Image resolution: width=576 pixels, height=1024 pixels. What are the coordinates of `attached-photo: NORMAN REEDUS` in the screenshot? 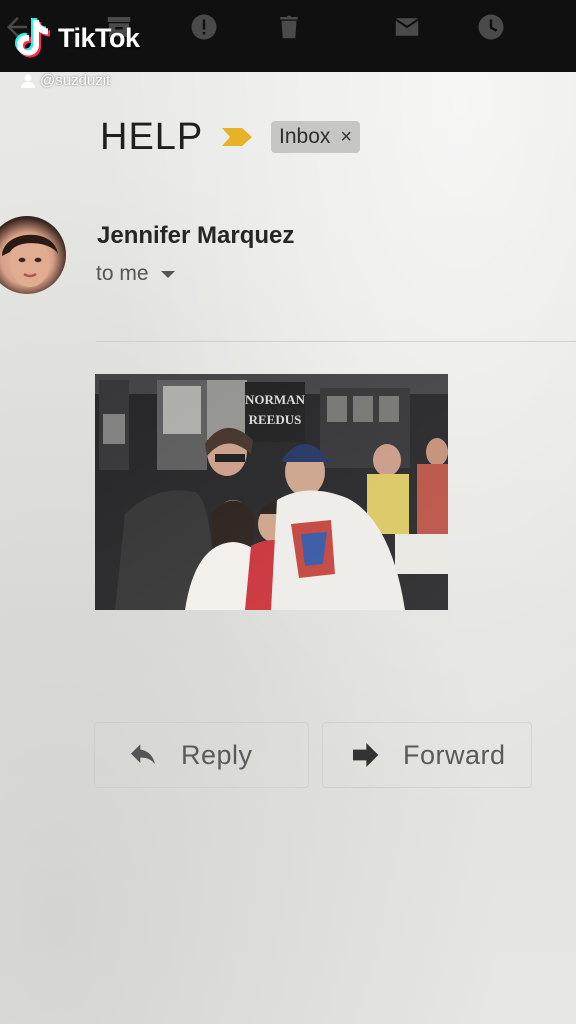 It's located at (271, 492).